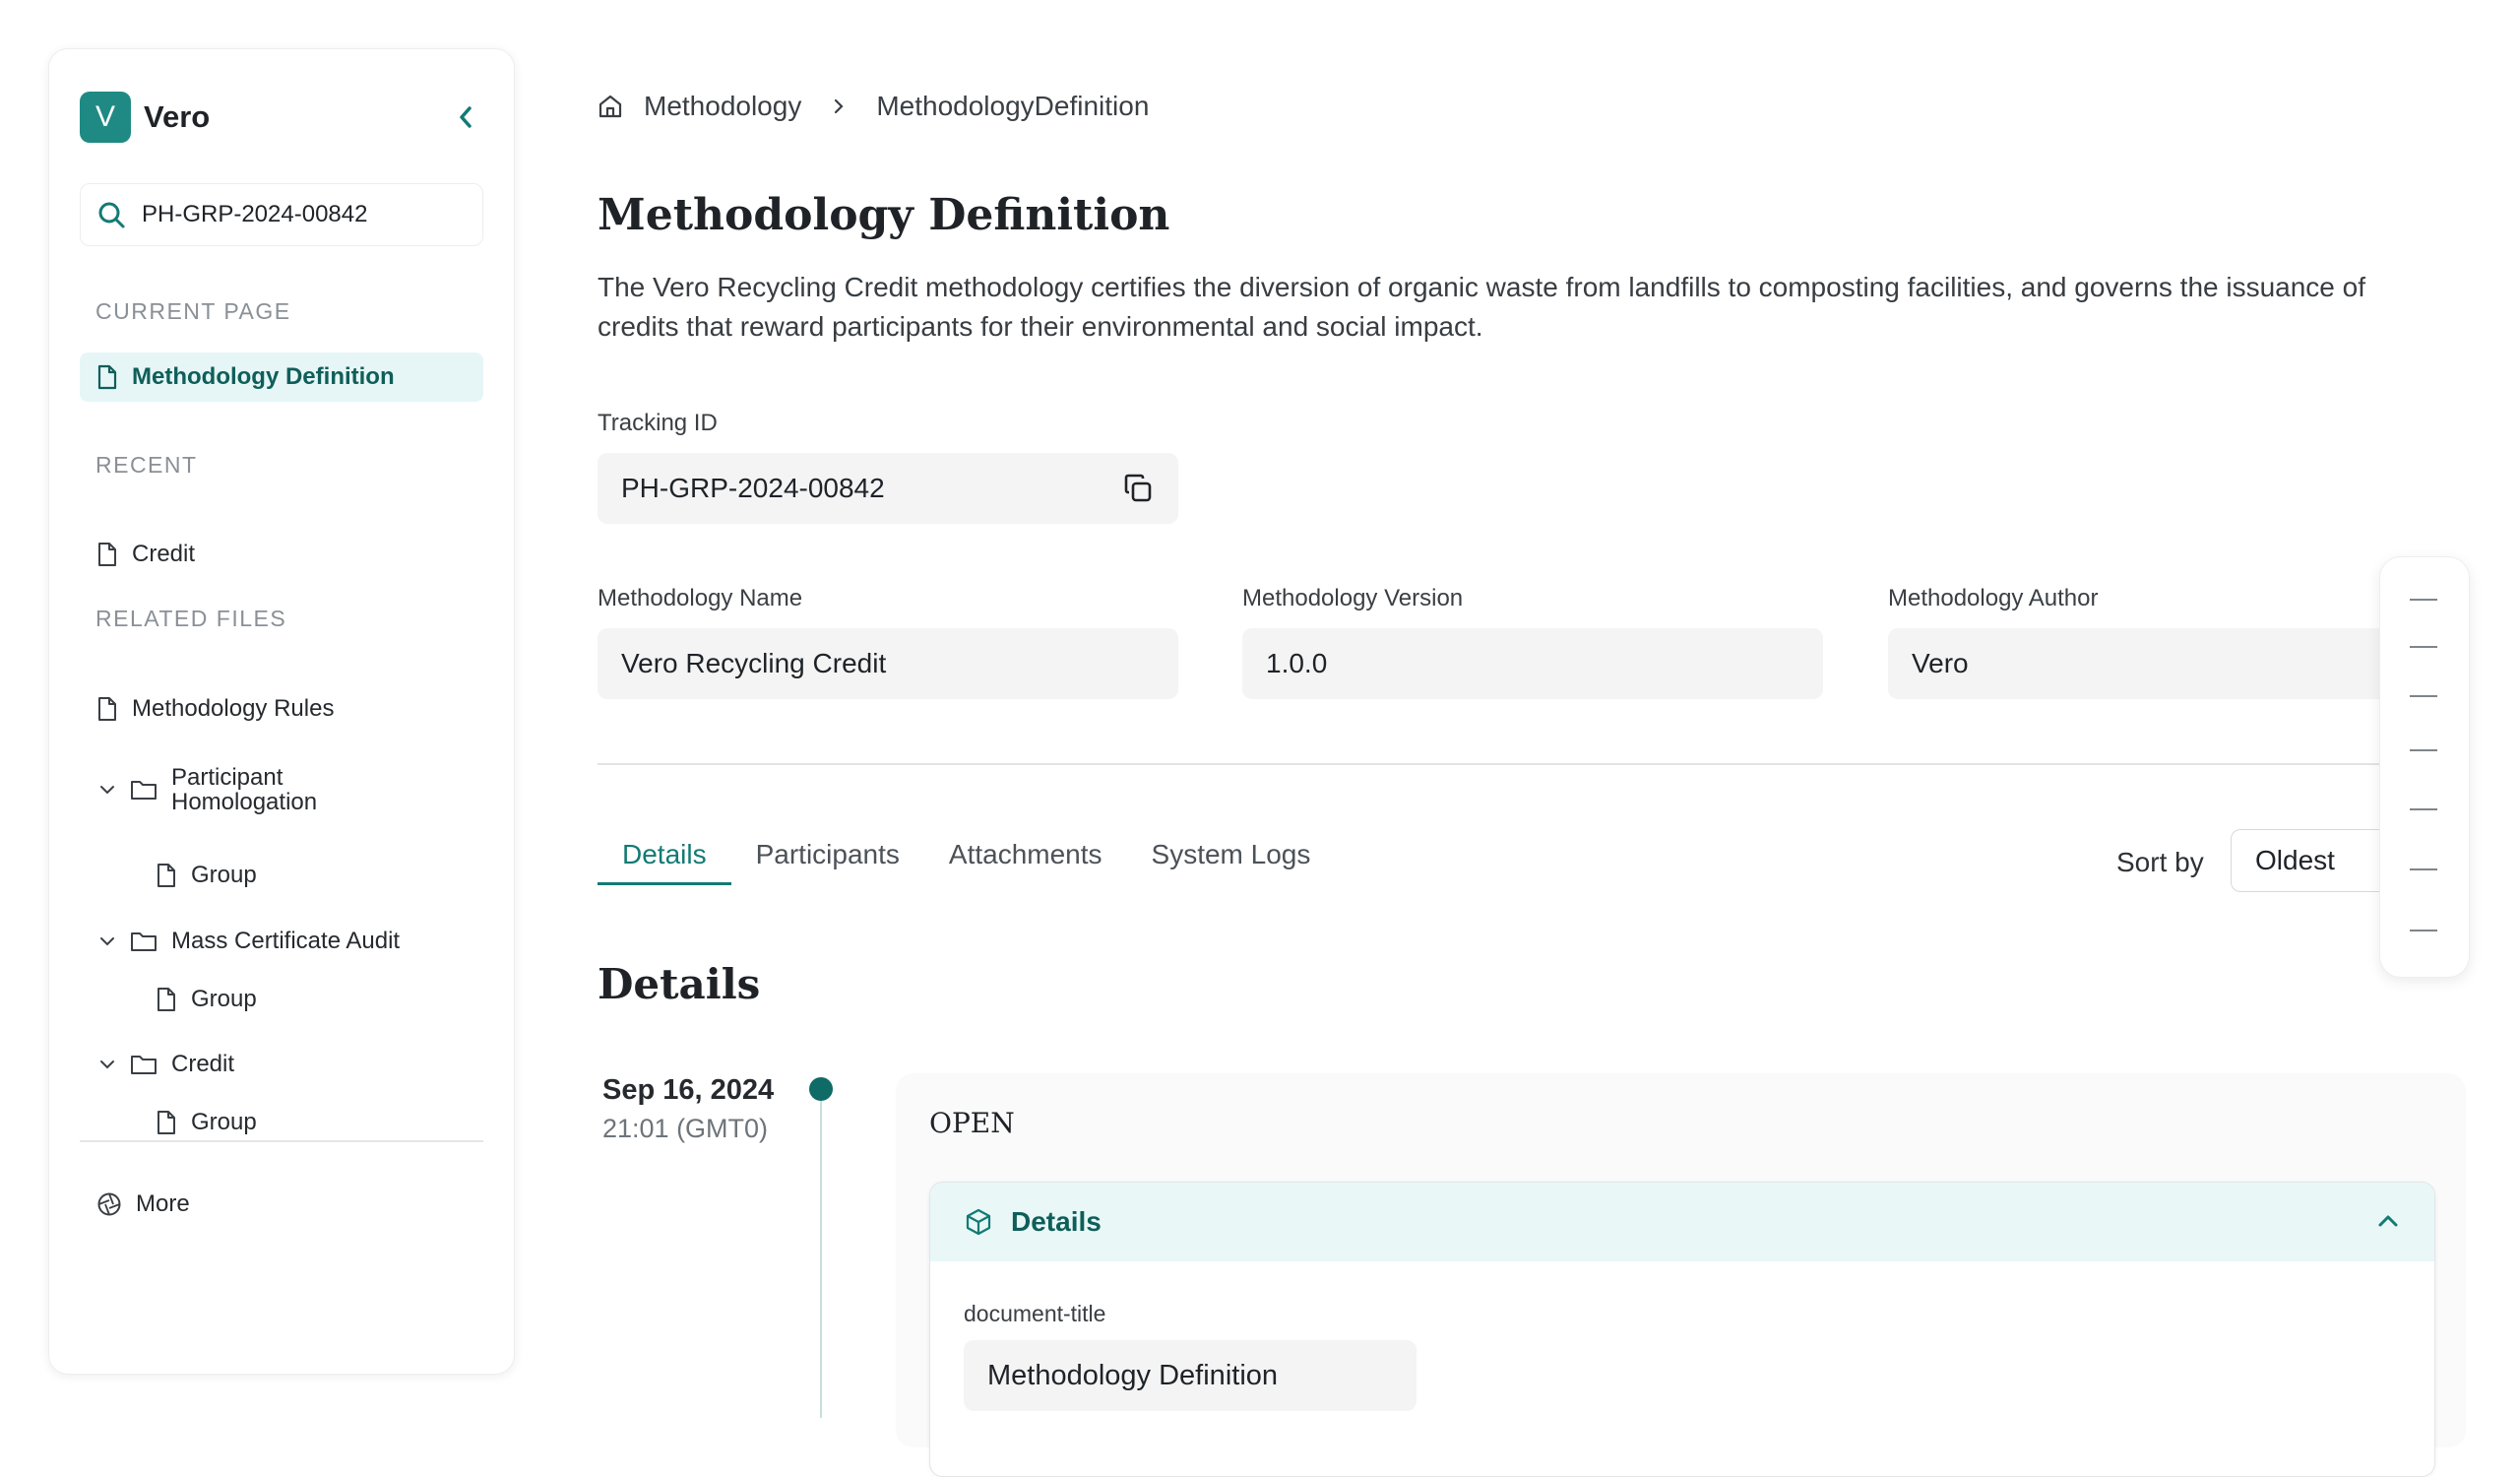  What do you see at coordinates (2295, 860) in the screenshot?
I see `sort-selected-value: Oldest` at bounding box center [2295, 860].